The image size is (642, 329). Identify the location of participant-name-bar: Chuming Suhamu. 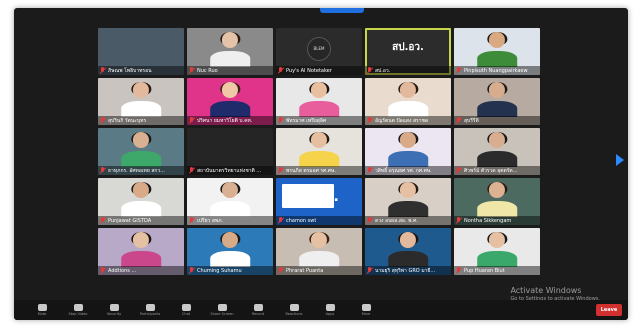
(230, 270).